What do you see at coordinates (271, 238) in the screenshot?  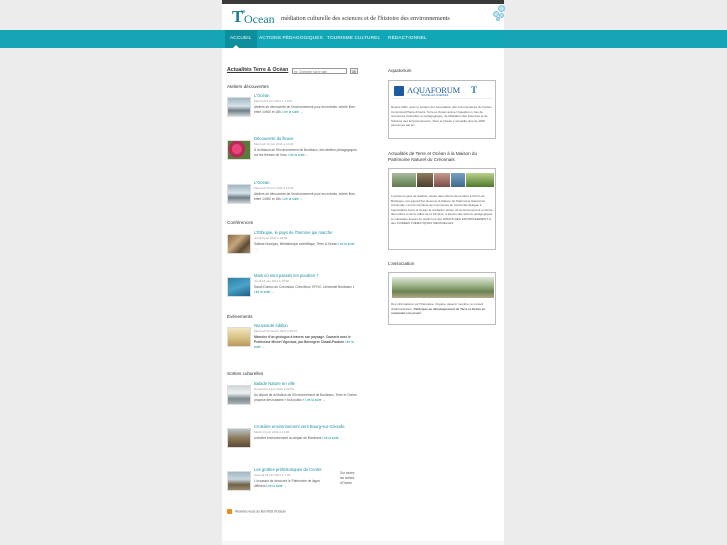 I see `entry-date: Jeudi 9 juin 2011 à 18:00` at bounding box center [271, 238].